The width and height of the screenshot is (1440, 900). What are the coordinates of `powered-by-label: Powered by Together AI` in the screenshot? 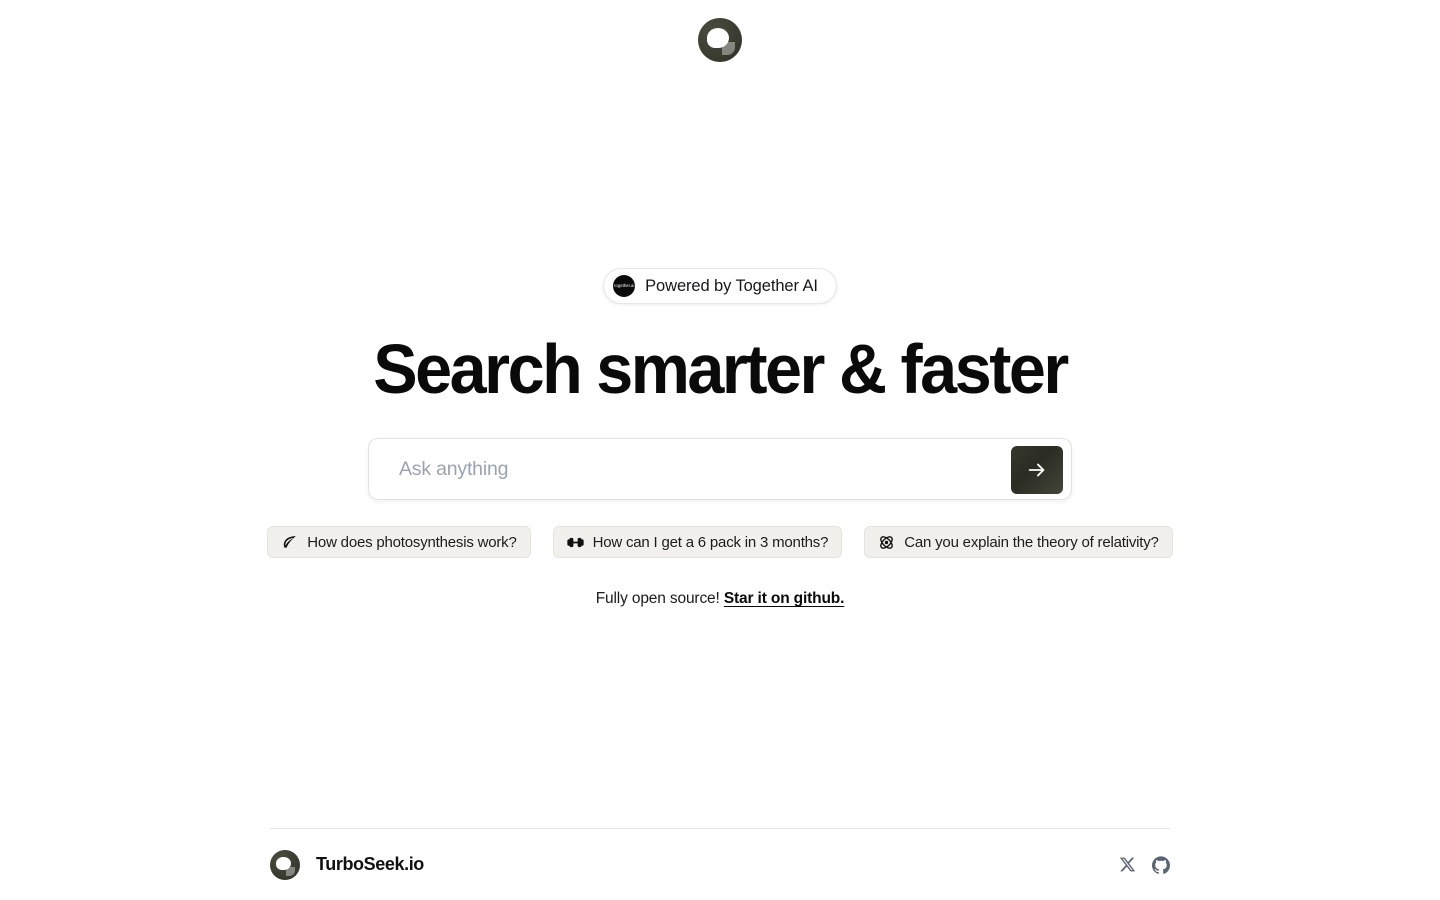 It's located at (731, 285).